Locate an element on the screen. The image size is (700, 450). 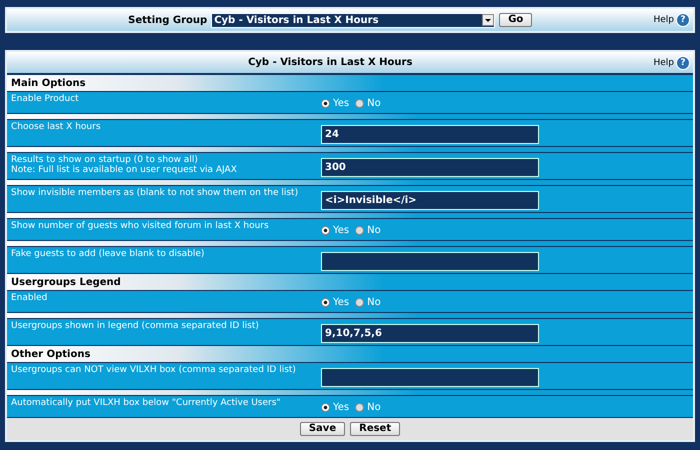
section-title: Usergroups Legend is located at coordinates (66, 282).